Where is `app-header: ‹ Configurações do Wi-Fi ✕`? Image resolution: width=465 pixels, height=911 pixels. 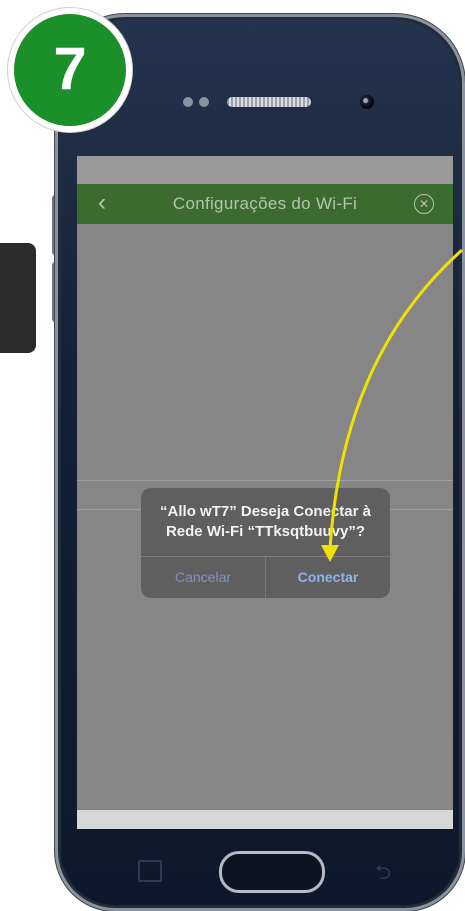
app-header: ‹ Configurações do Wi-Fi ✕ is located at coordinates (265, 204).